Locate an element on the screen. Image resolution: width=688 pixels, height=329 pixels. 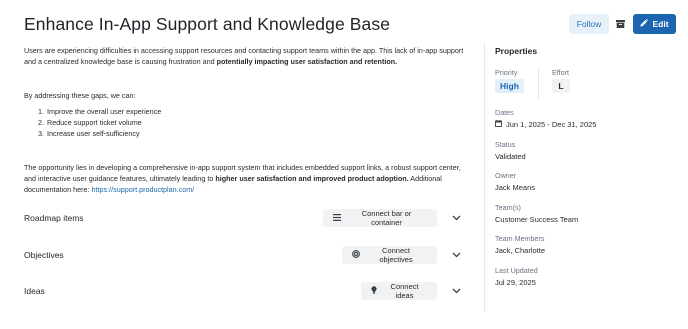
dates-value: Jun 1, 2025 - Dec 31, 2025 is located at coordinates (551, 124).